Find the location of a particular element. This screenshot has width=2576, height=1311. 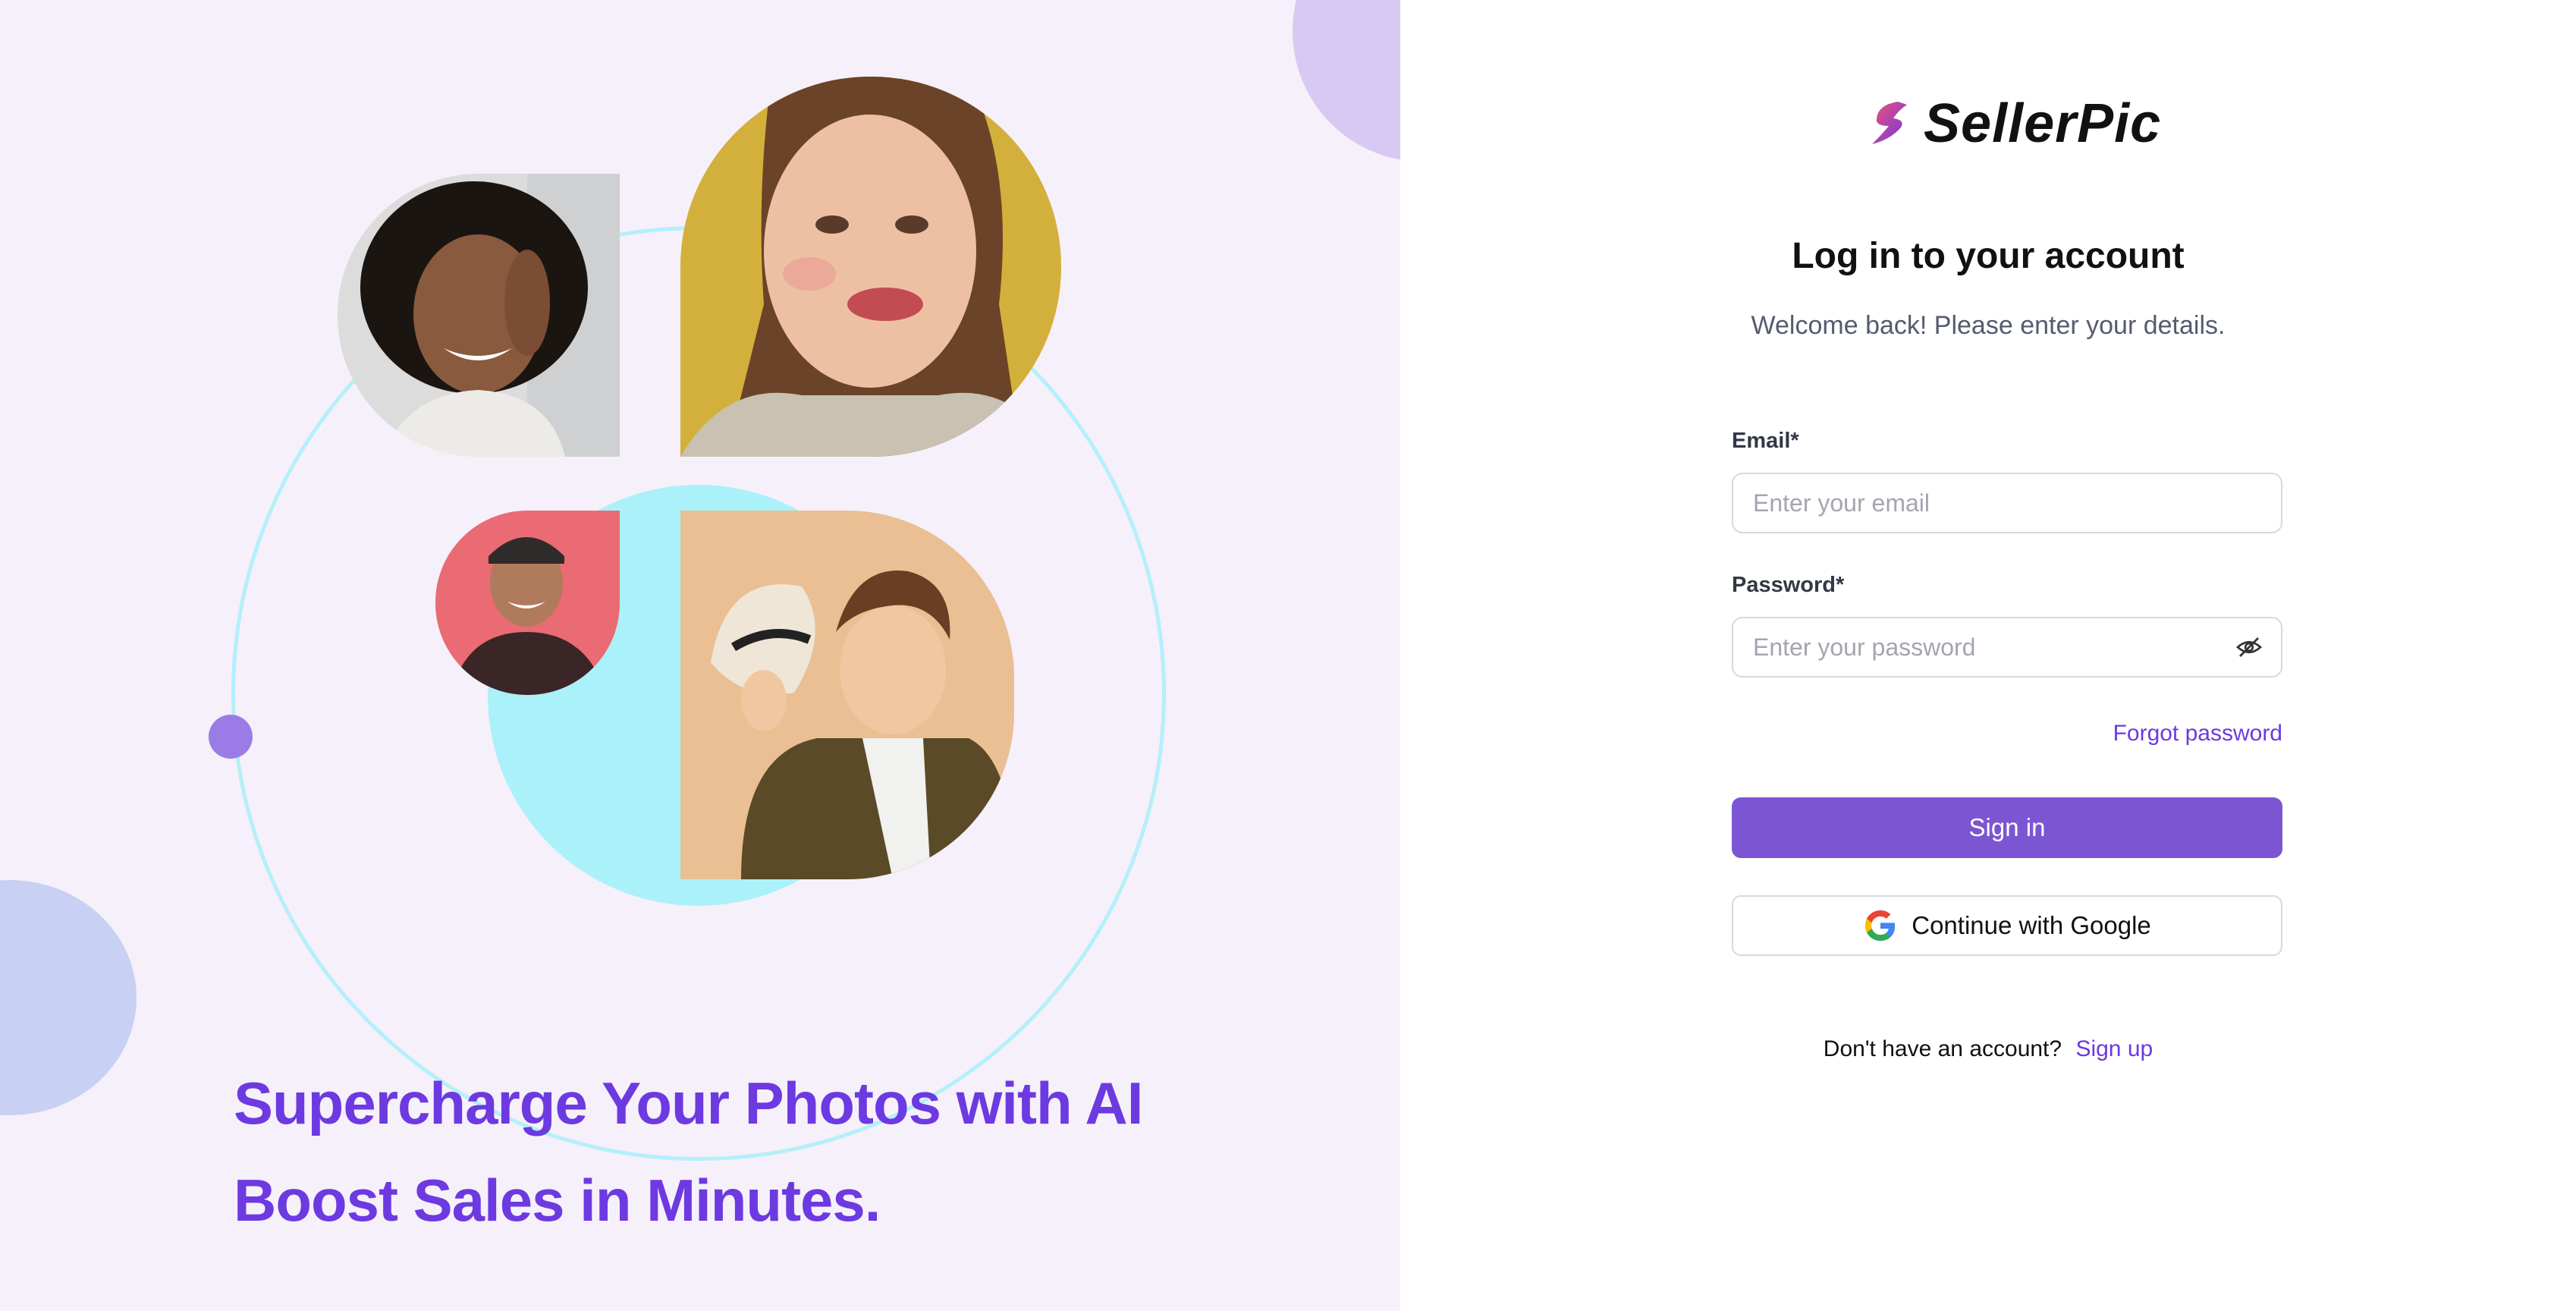

brand-logo: SellerPic is located at coordinates (2014, 124).